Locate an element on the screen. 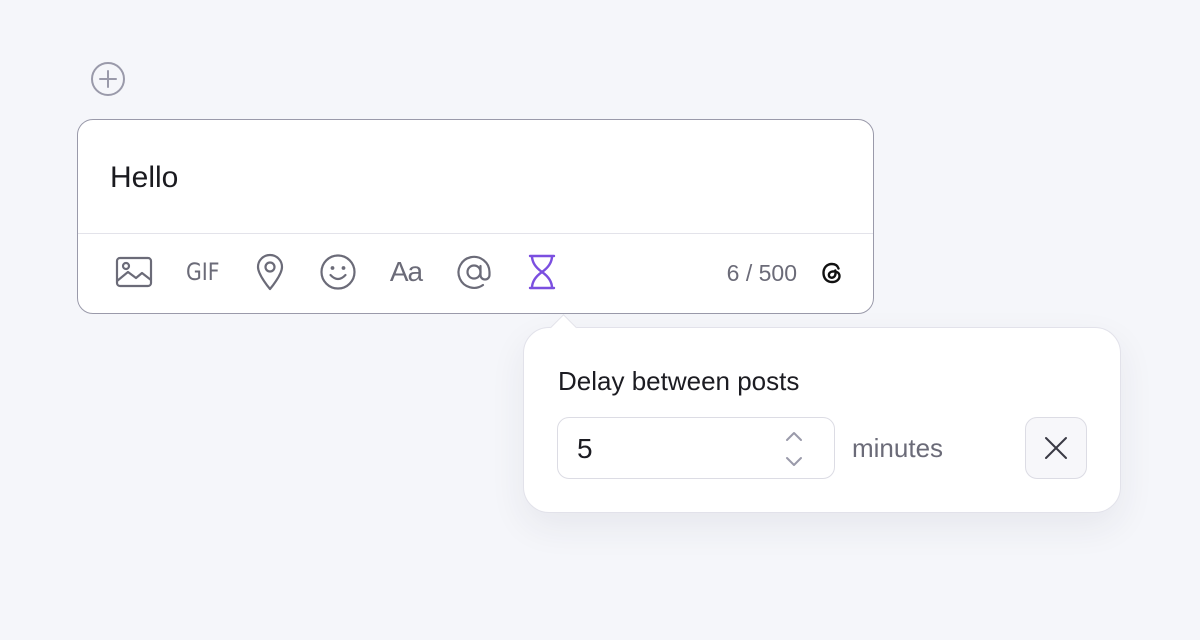 The height and width of the screenshot is (640, 1200). location-button is located at coordinates (270, 272).